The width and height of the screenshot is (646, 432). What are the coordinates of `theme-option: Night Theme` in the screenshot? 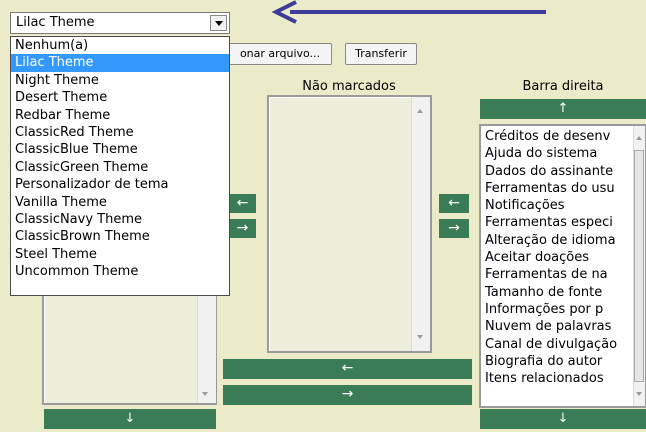 It's located at (120, 80).